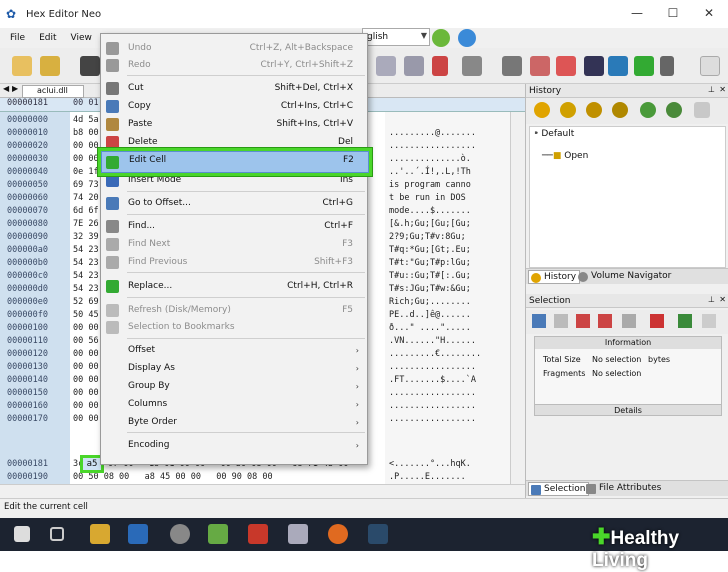  What do you see at coordinates (710, 66) in the screenshot?
I see `tools-icon` at bounding box center [710, 66].